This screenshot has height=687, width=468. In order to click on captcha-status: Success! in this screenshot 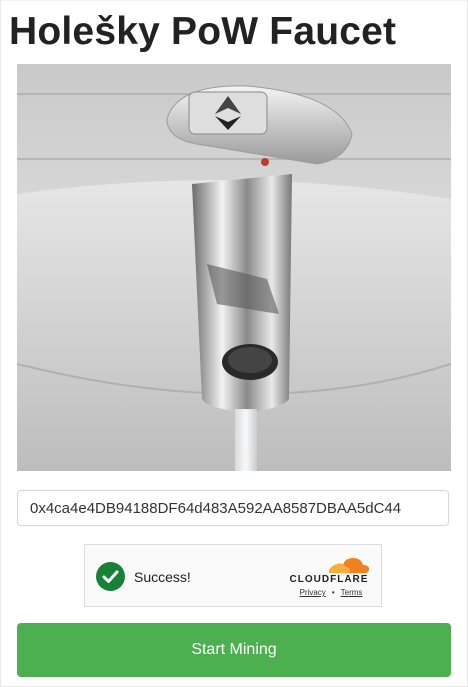, I will do `click(162, 577)`.